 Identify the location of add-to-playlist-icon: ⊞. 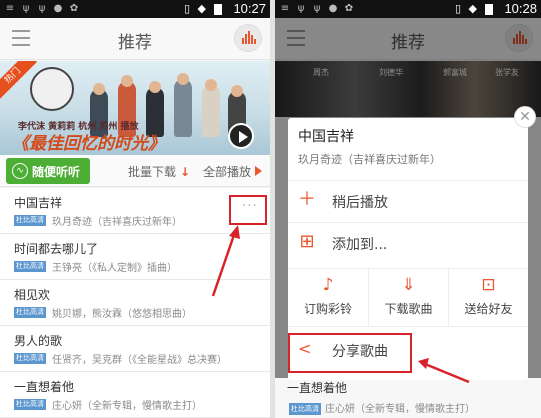
(307, 241).